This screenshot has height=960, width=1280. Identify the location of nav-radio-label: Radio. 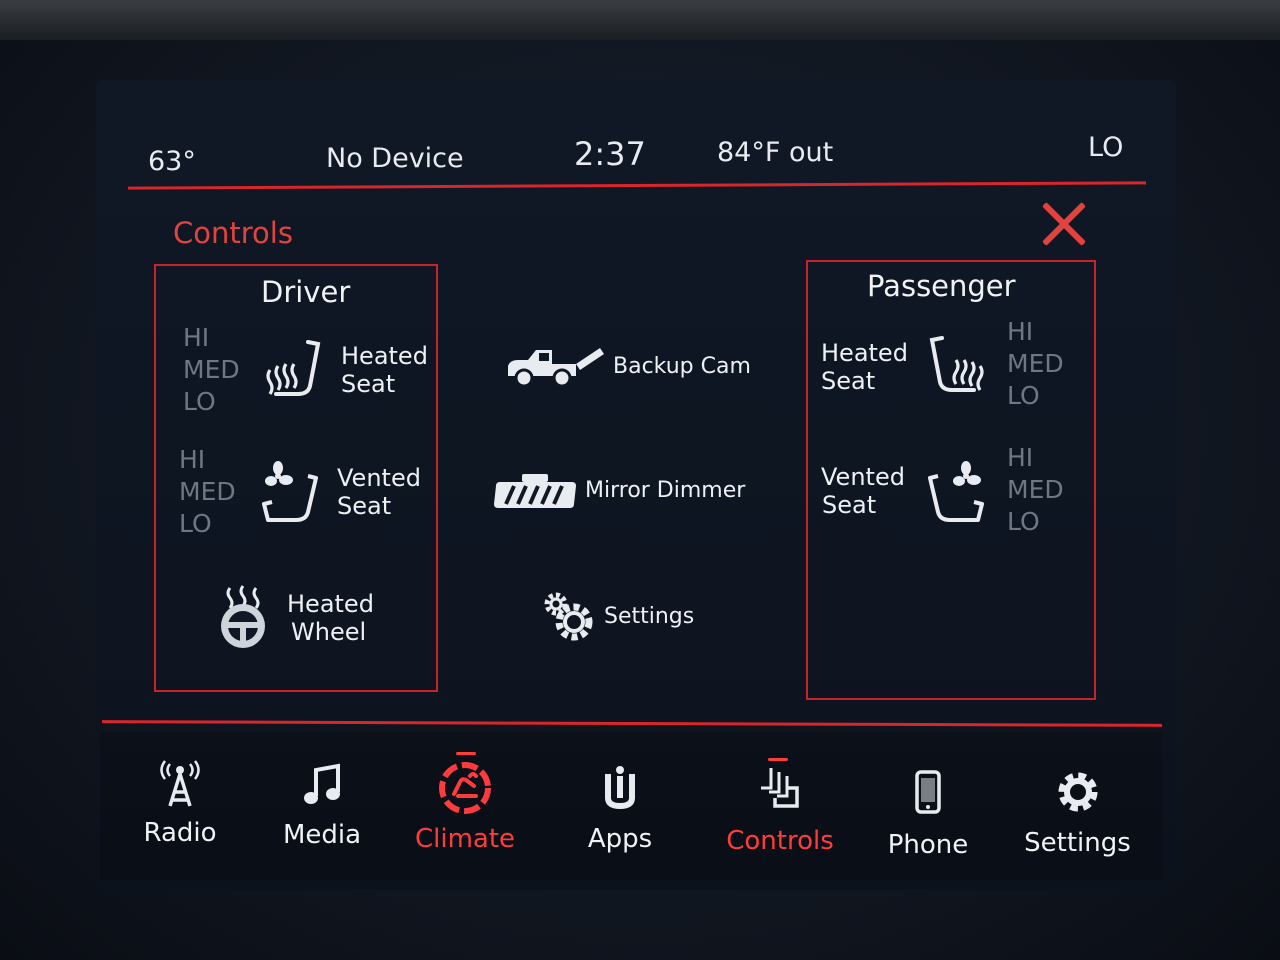
(180, 833).